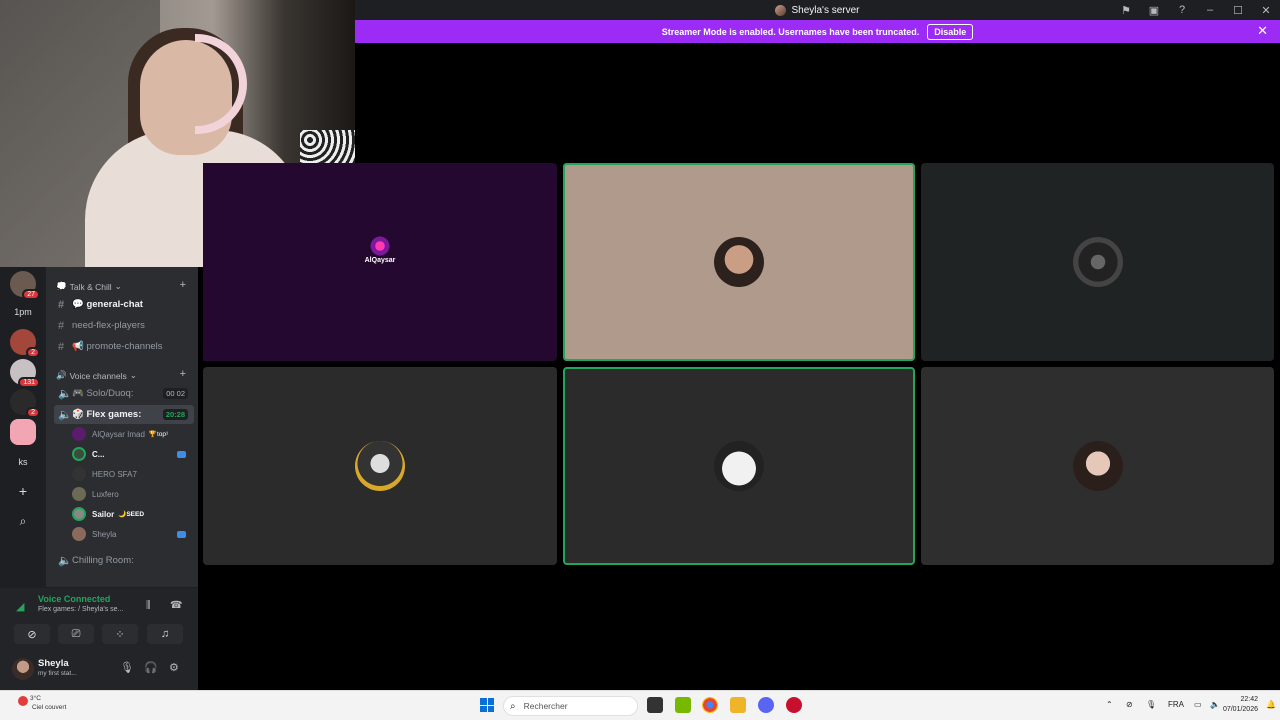  I want to click on file-explorer-icon, so click(738, 705).